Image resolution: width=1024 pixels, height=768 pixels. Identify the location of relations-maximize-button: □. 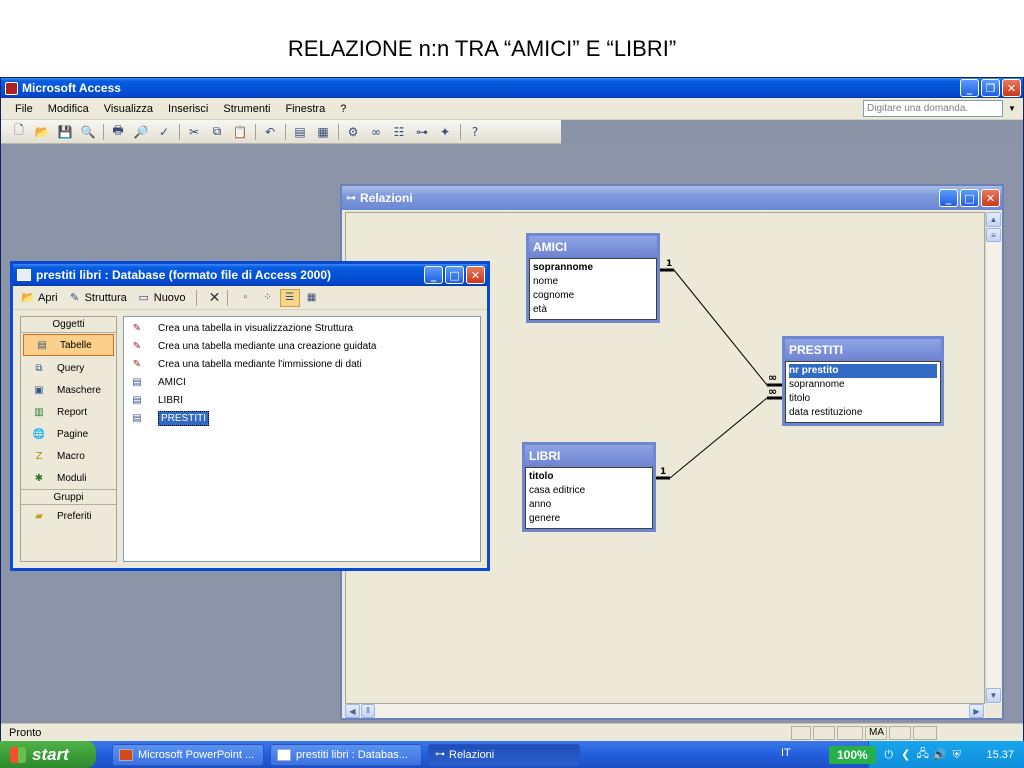
(969, 198).